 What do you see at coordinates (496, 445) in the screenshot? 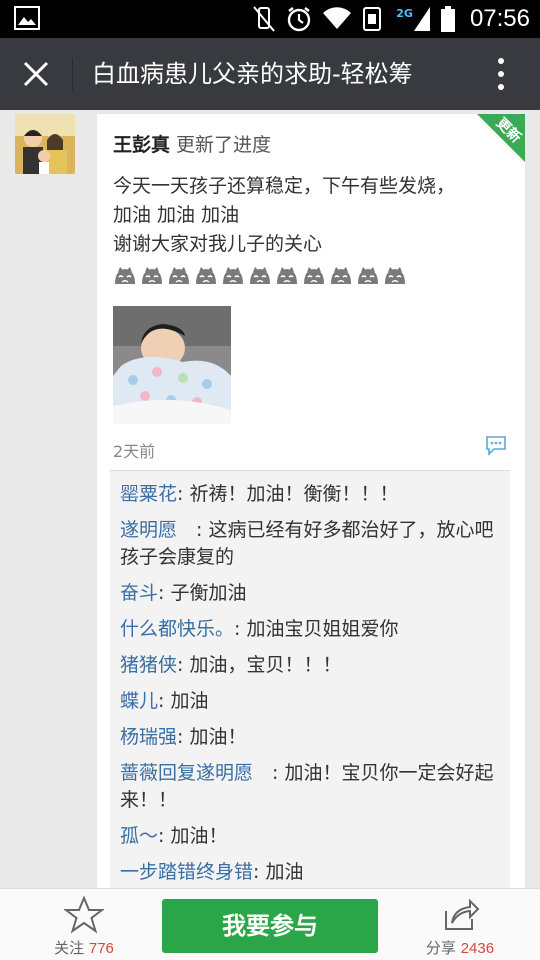
I see `comment-icon` at bounding box center [496, 445].